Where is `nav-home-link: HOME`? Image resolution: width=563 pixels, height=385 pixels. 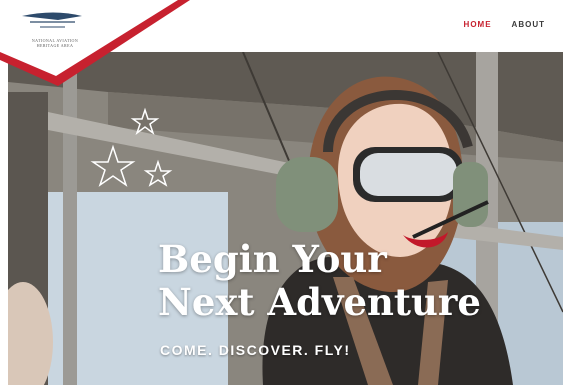
nav-home-link: HOME is located at coordinates (478, 24).